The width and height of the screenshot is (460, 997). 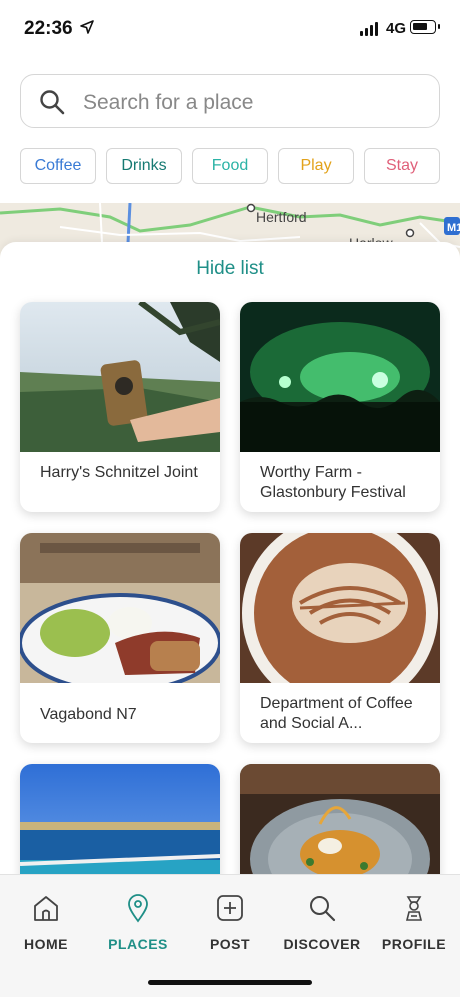 I want to click on chip-stay: Stay, so click(x=402, y=166).